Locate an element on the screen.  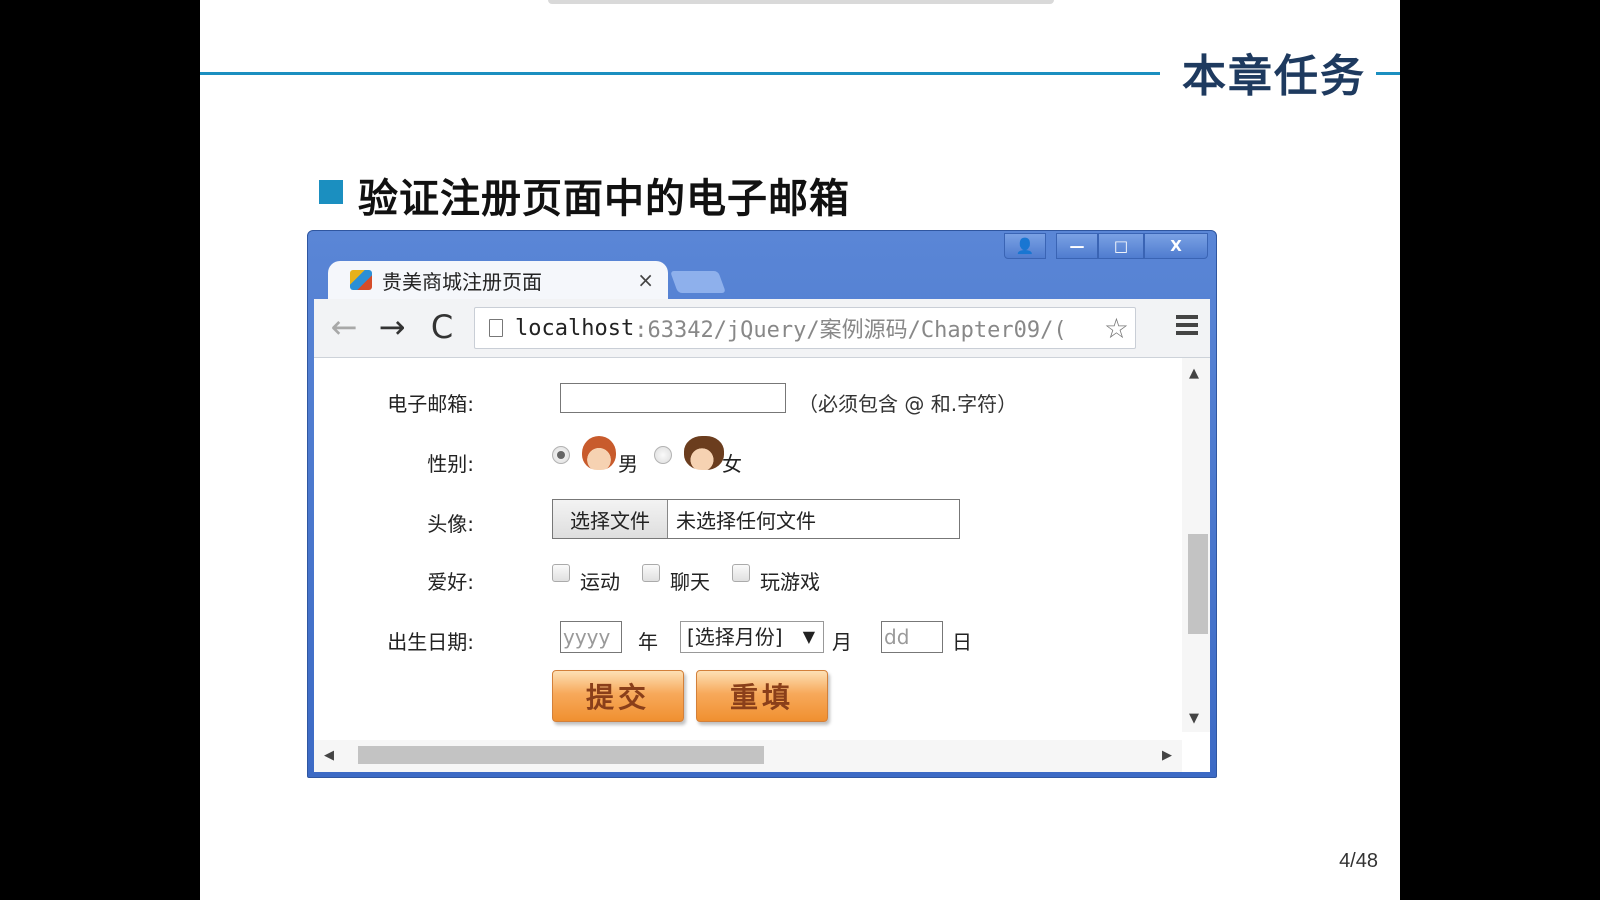
bookmark-star-icon: ☆ is located at coordinates (1114, 328).